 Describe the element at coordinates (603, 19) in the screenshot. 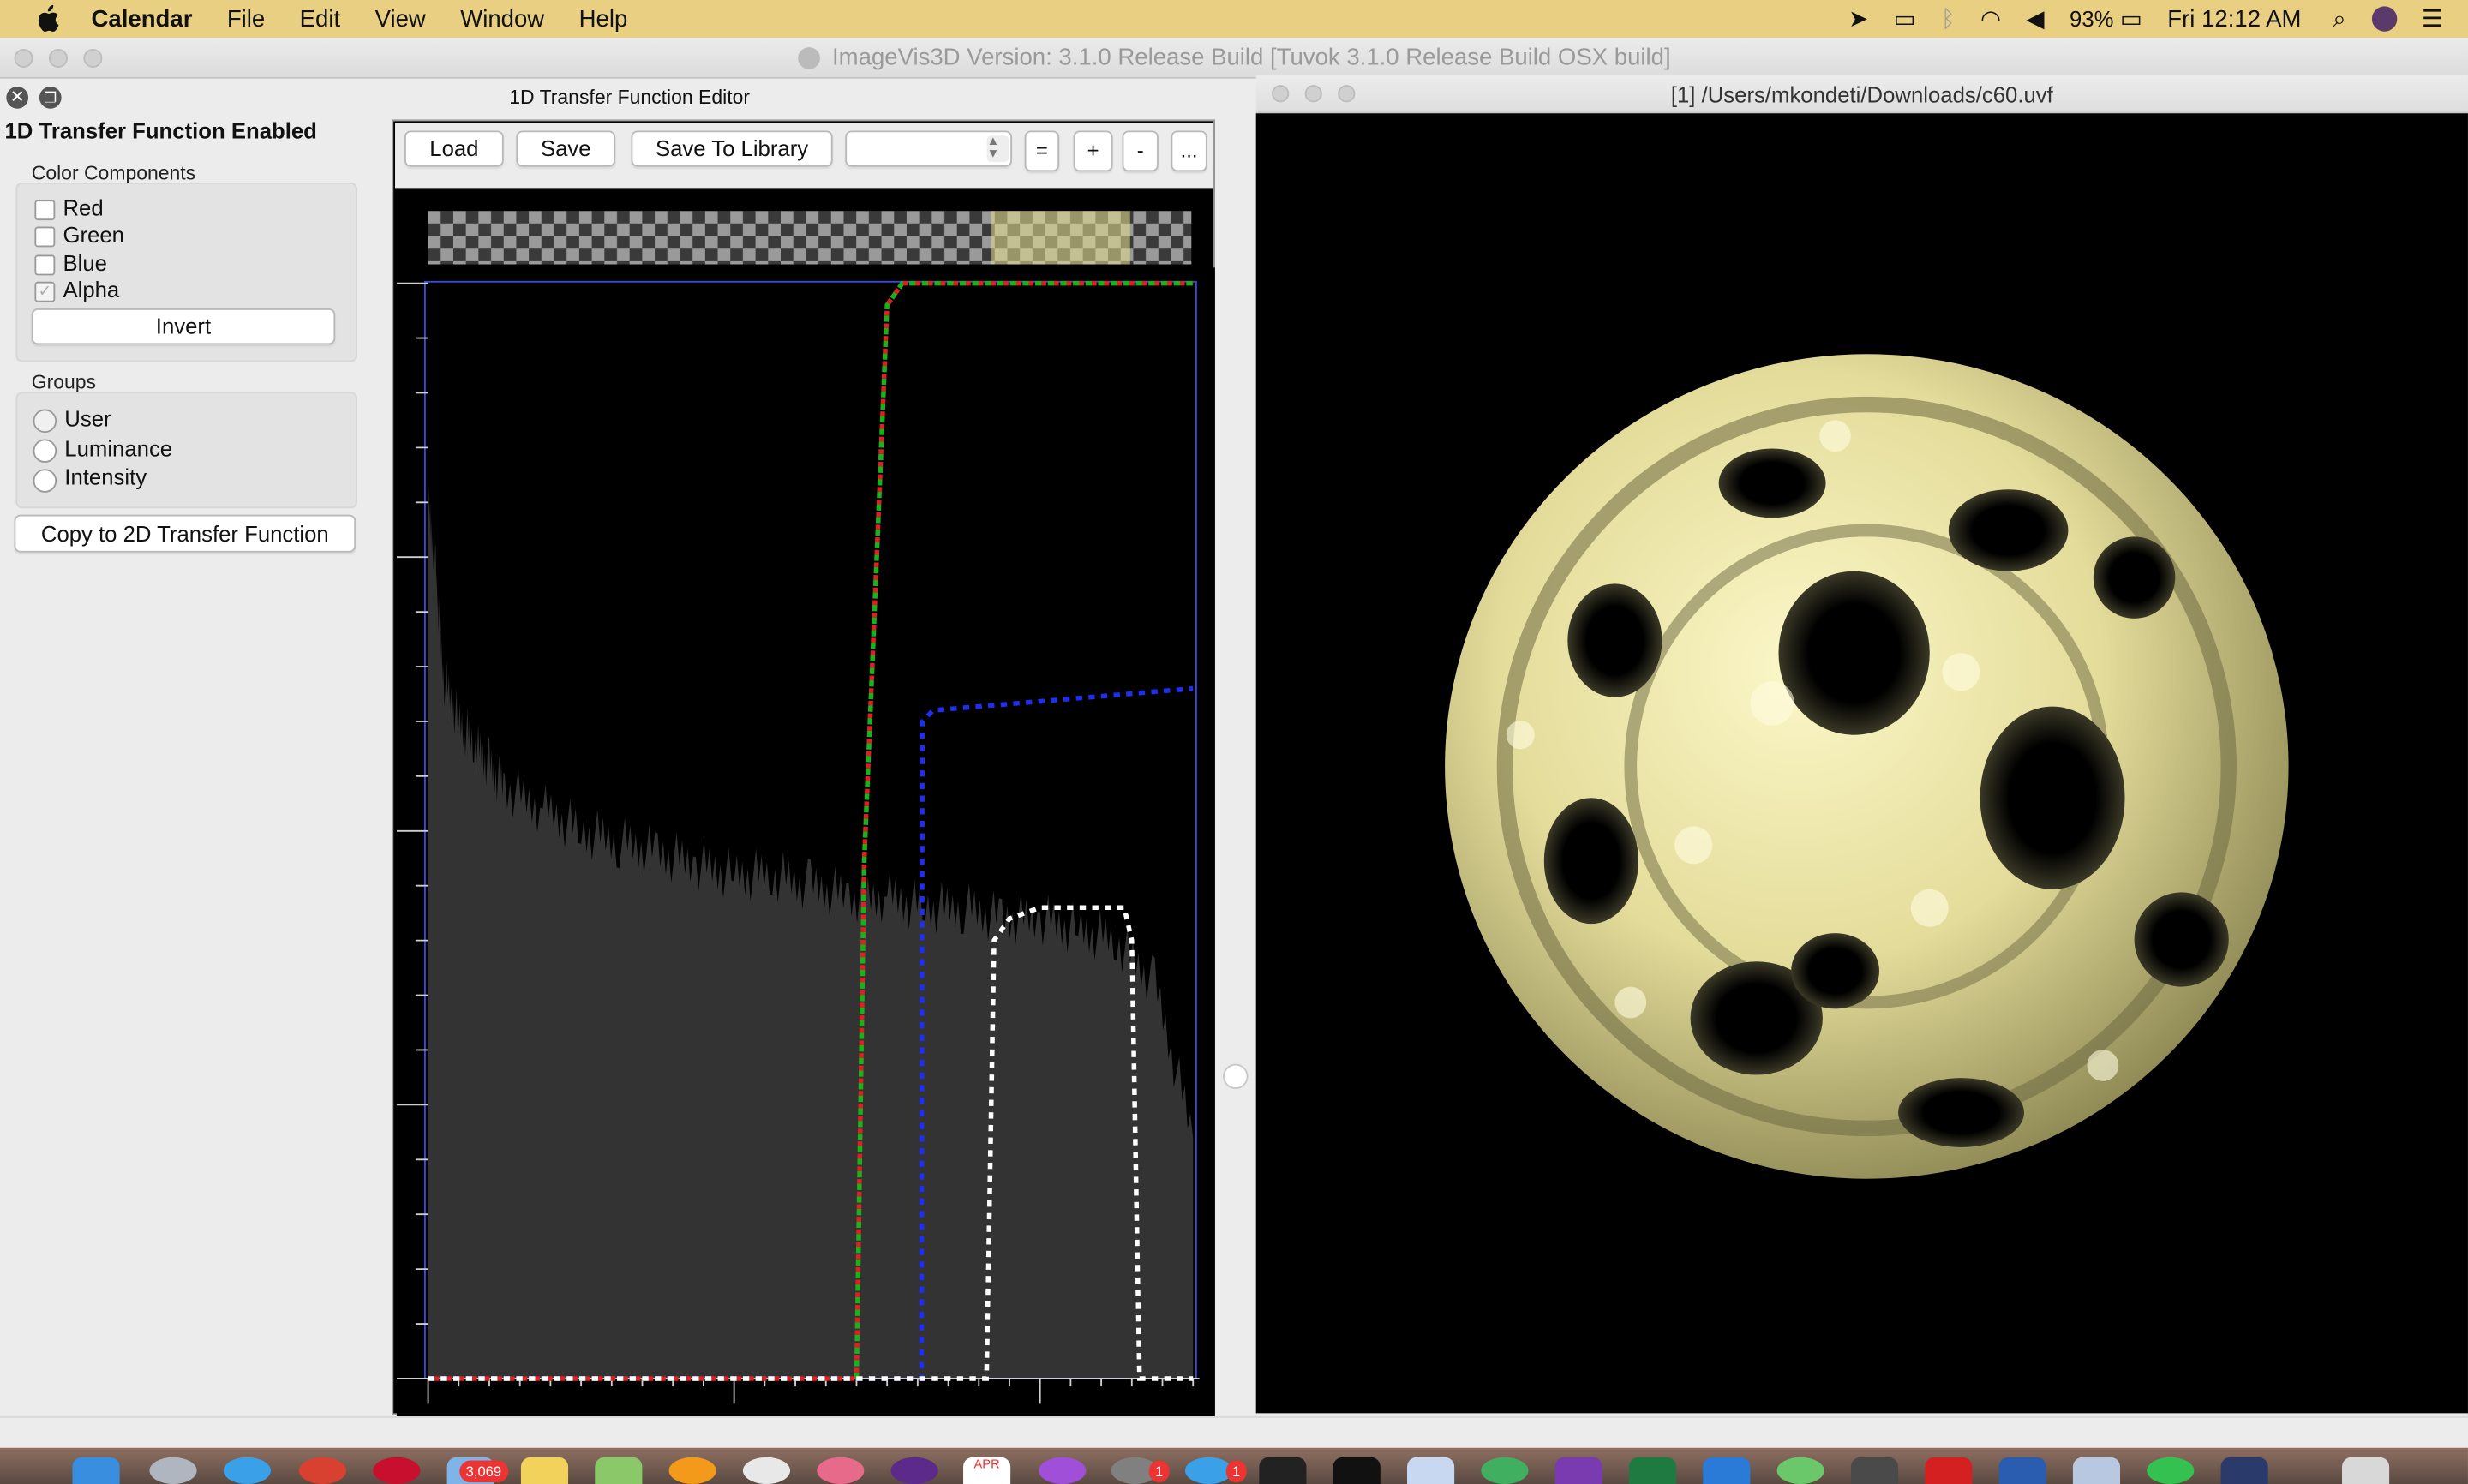

I see `menu-help: Help` at that location.